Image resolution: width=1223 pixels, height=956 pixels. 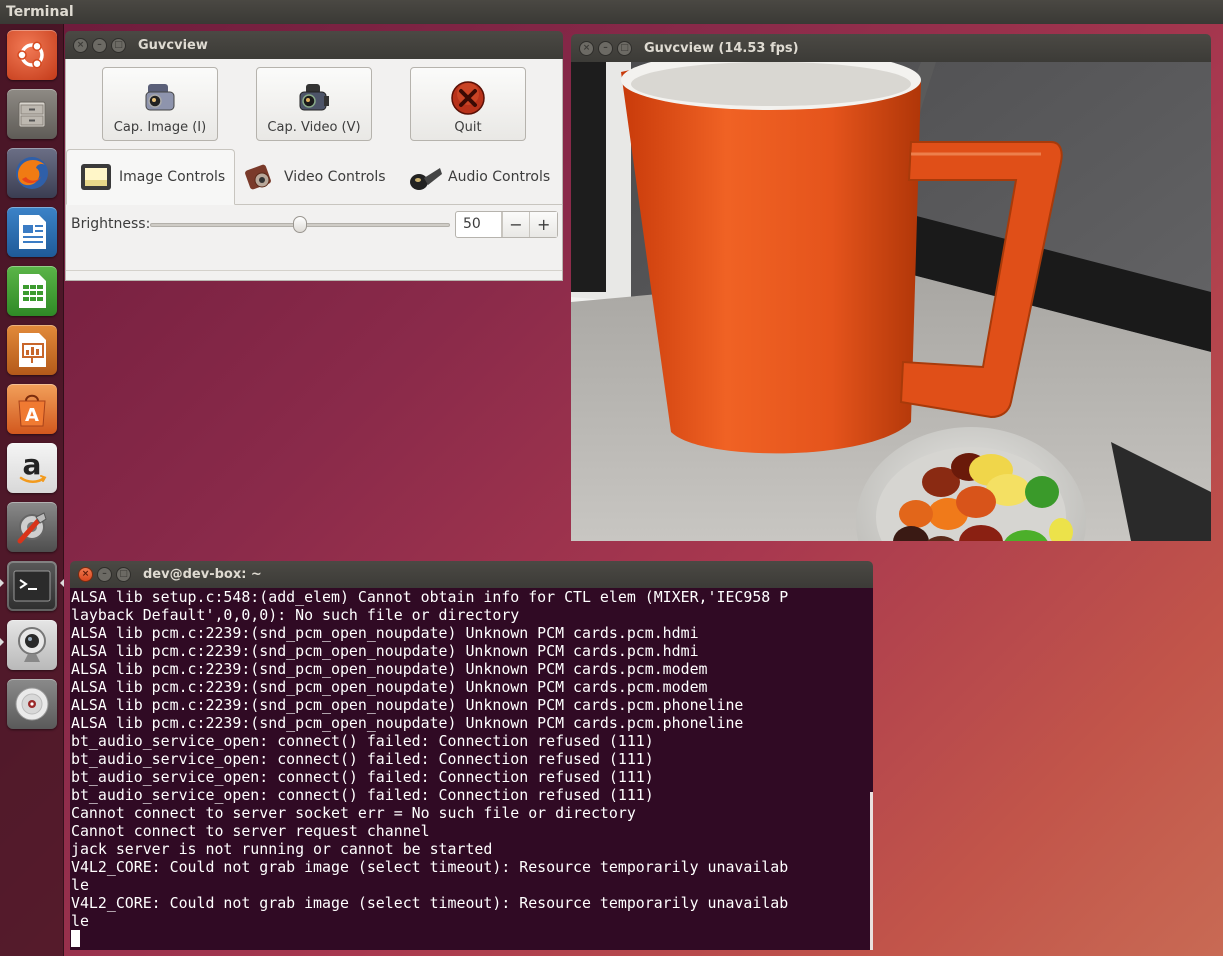 I want to click on top-panel: Terminal, so click(x=611, y=12).